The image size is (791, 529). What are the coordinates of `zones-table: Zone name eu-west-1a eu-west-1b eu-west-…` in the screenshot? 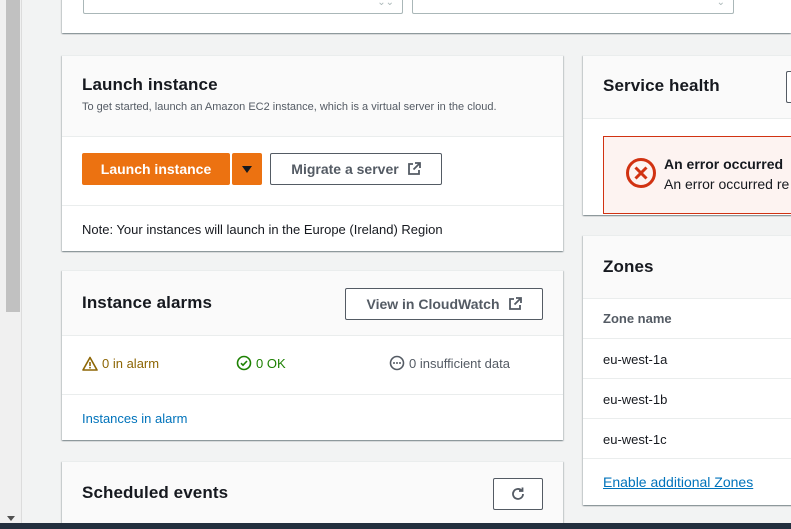 It's located at (687, 379).